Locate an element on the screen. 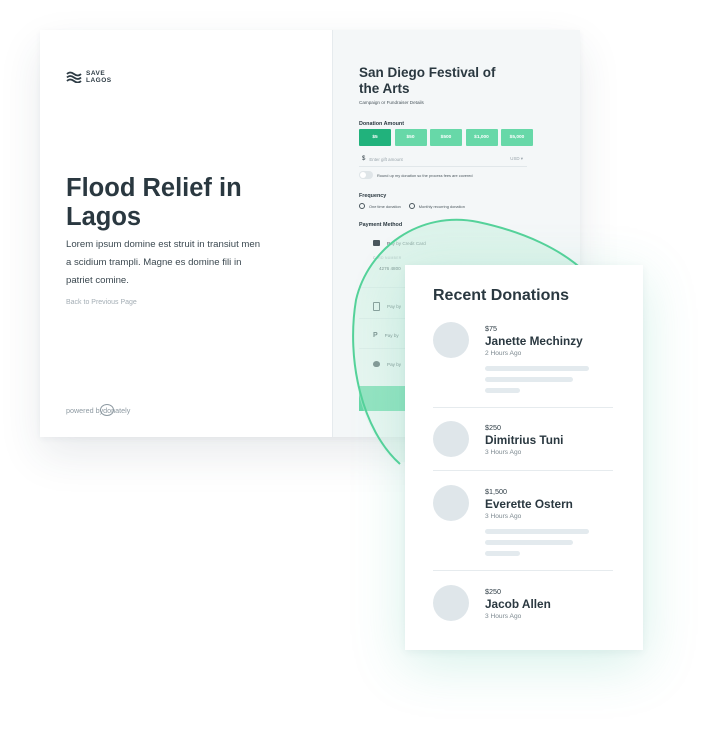 The image size is (716, 741). list-item: $1,500 Everette Ostern 3 Hours Ago is located at coordinates (524, 525).